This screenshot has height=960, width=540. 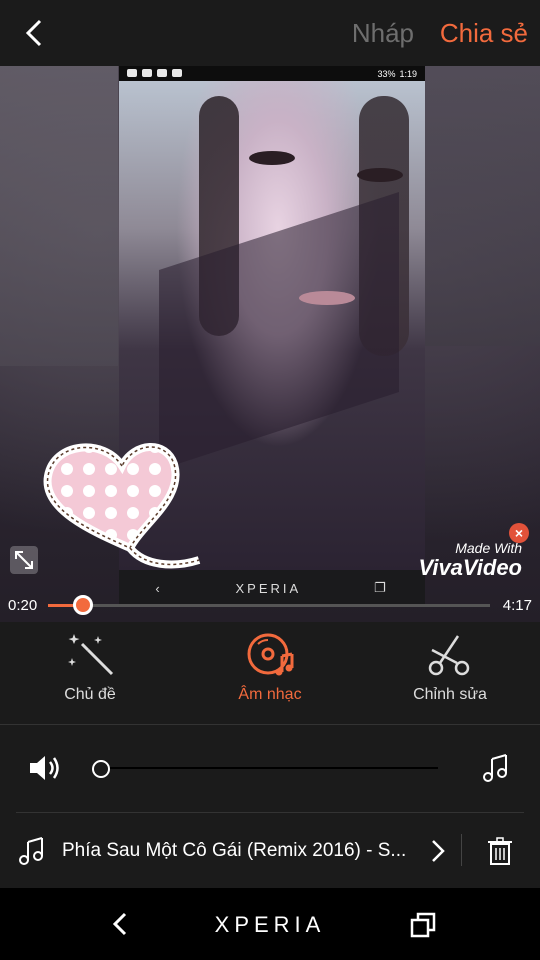 What do you see at coordinates (484, 33) in the screenshot?
I see `share-button: Chia sẻ` at bounding box center [484, 33].